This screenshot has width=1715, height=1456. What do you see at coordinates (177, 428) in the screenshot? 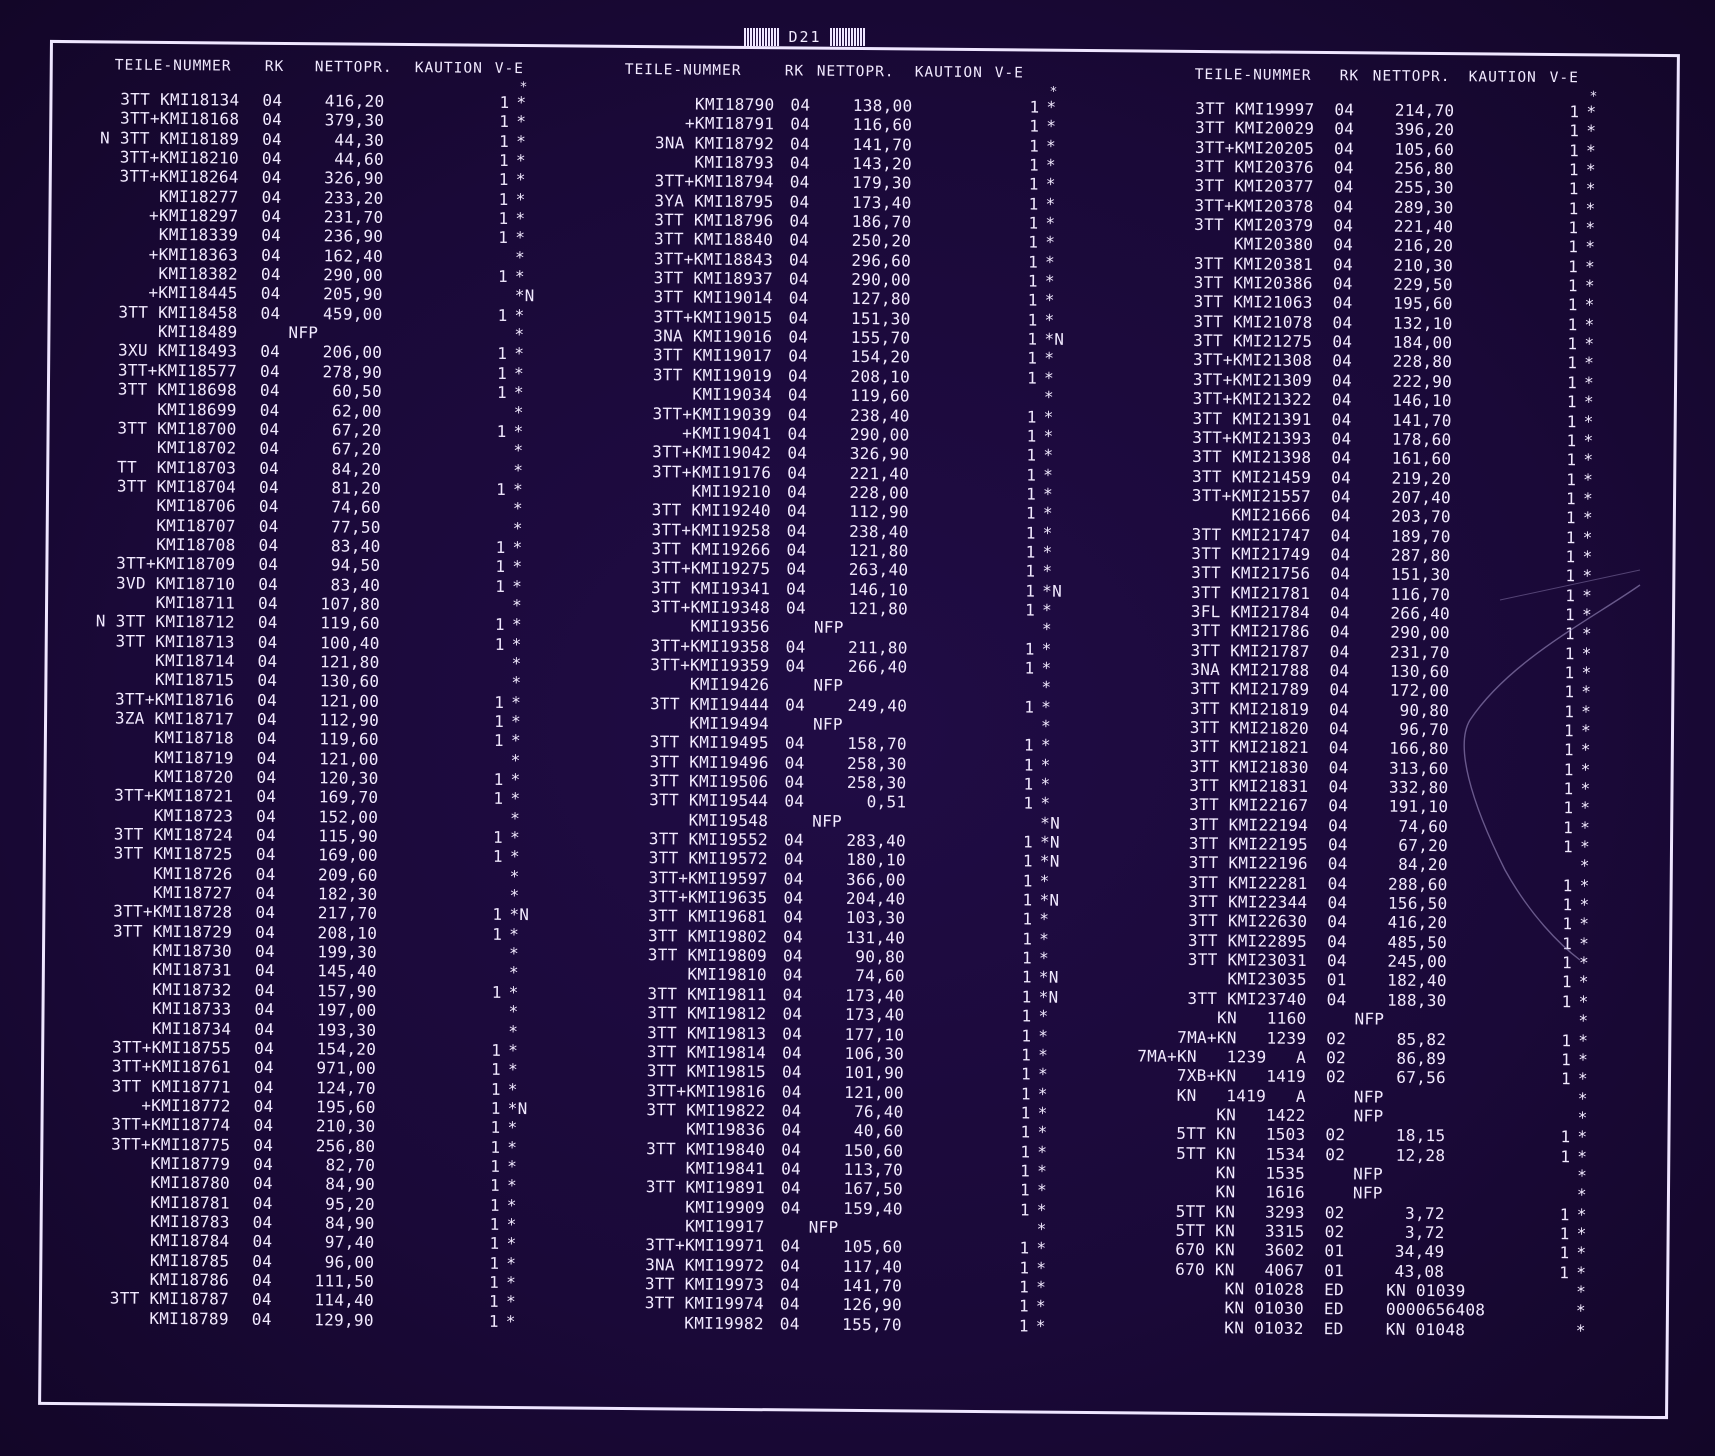
I see `part-number: 3TT KMI18700` at bounding box center [177, 428].